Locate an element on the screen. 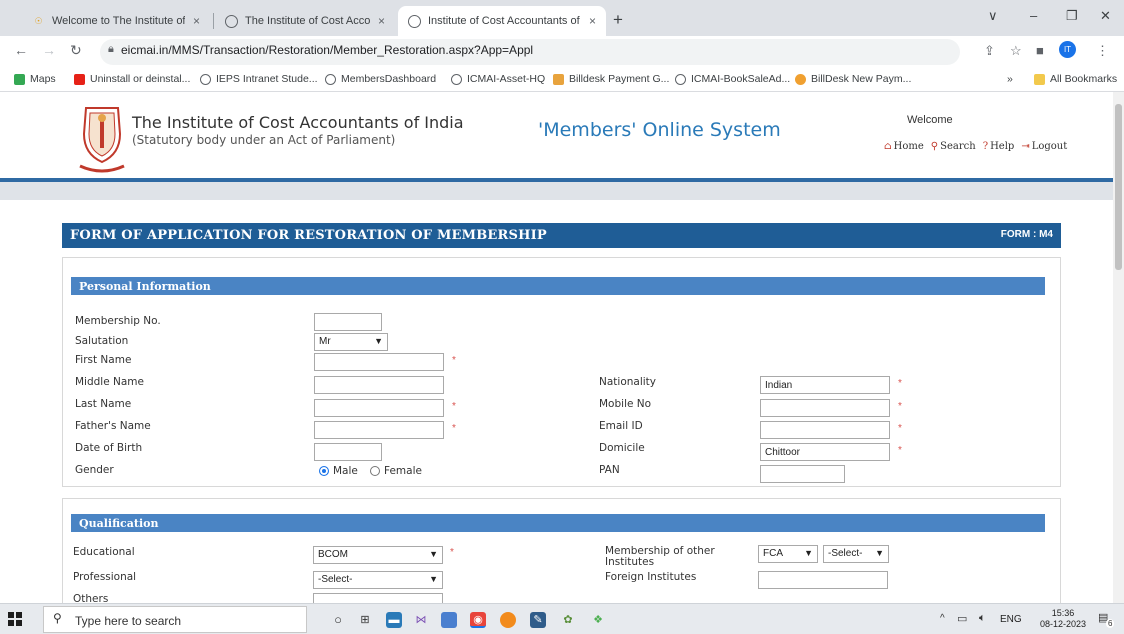 This screenshot has width=1124, height=634. salutation-select: Mr ▼ is located at coordinates (351, 342).